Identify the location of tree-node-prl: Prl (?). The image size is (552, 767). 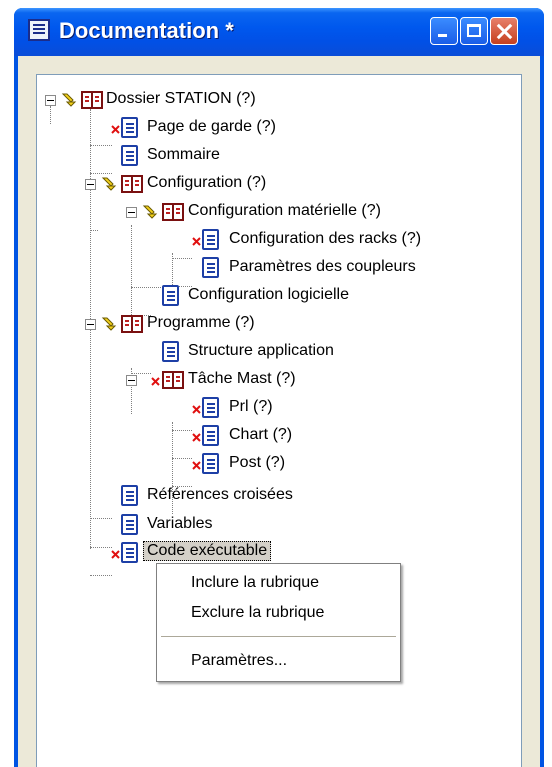
(277, 408).